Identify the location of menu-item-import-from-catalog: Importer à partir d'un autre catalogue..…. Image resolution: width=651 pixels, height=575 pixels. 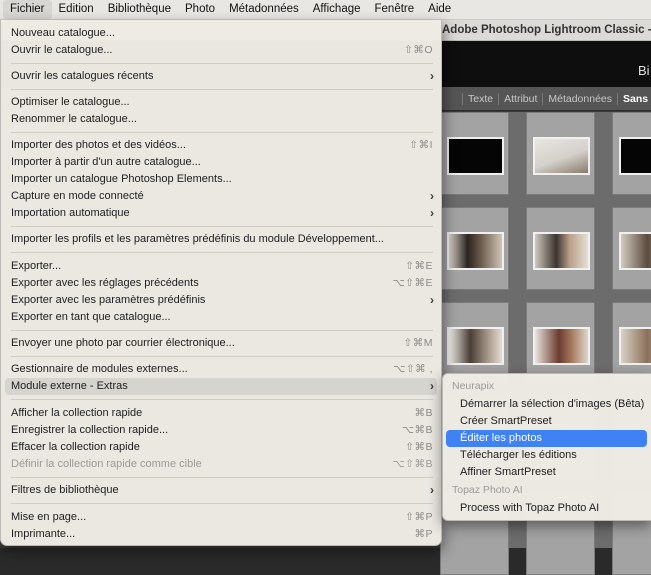
(221, 162).